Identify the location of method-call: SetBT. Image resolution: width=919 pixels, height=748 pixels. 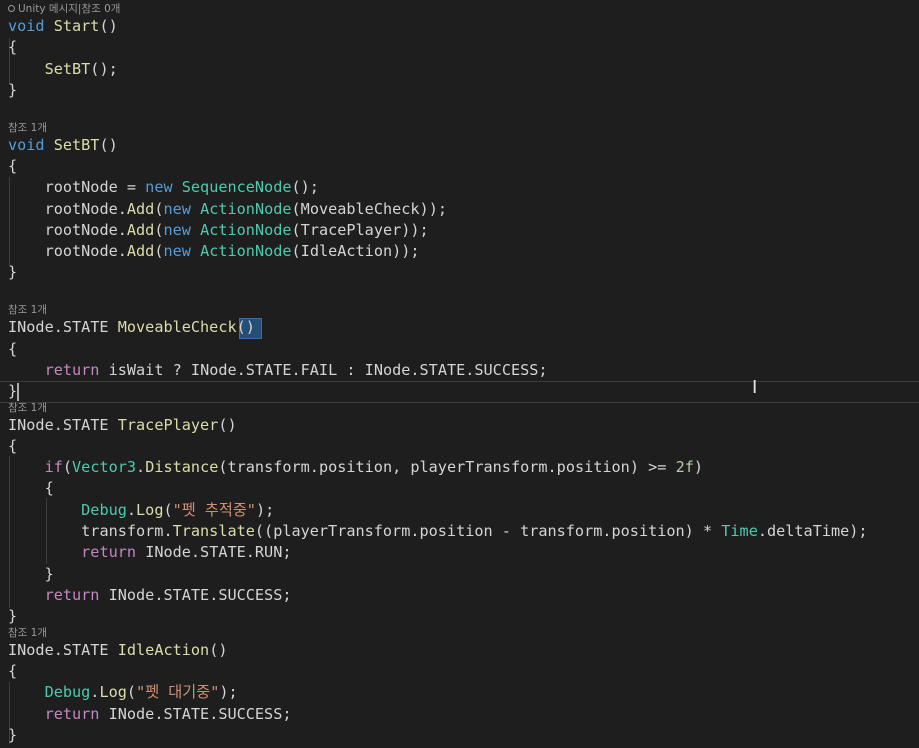
(67, 69).